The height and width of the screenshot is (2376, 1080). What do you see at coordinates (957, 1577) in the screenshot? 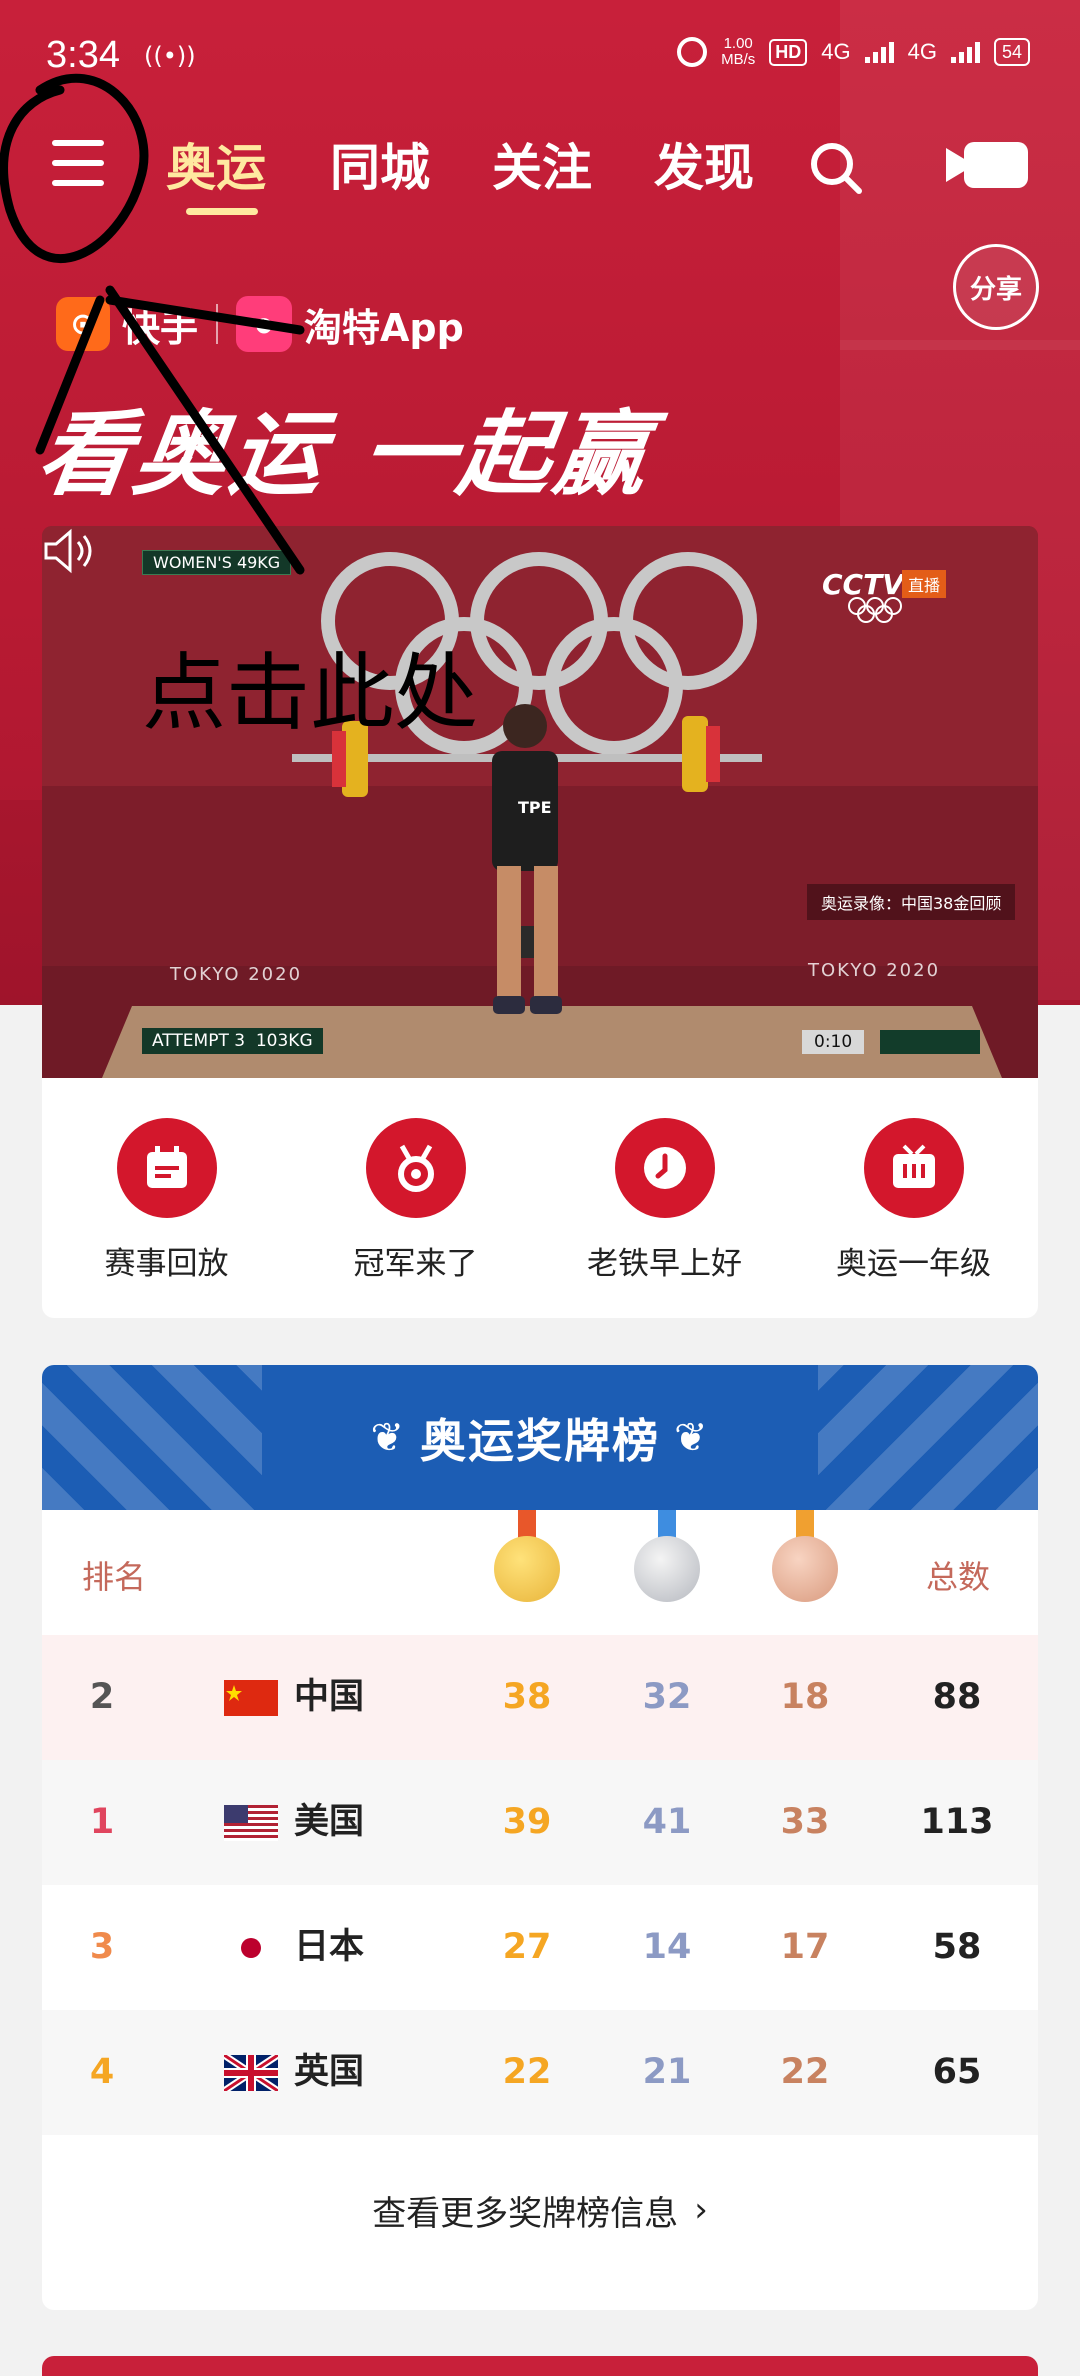
I see `header-total: 总数` at bounding box center [957, 1577].